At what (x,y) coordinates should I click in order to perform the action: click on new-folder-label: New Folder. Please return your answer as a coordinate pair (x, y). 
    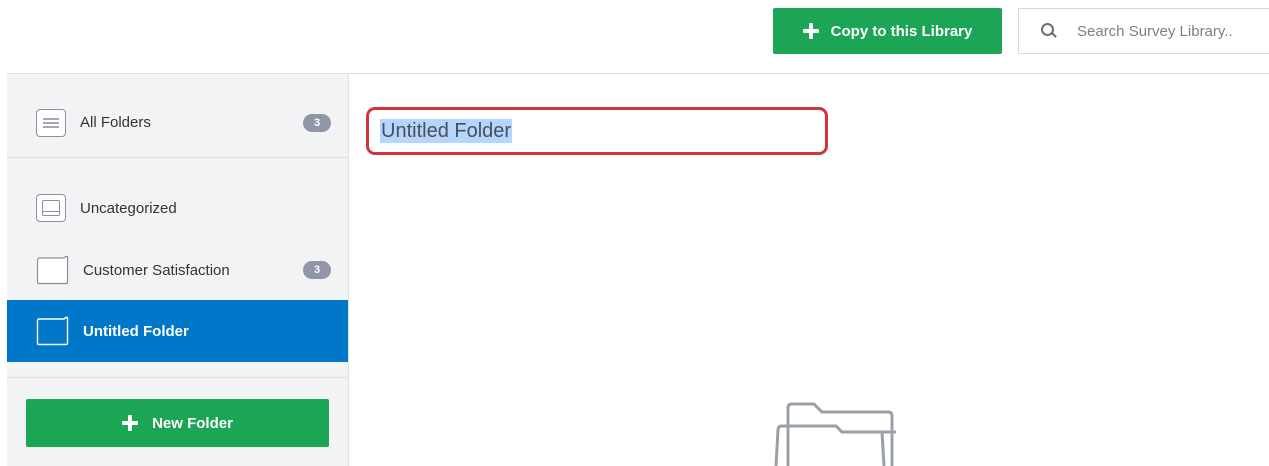
    Looking at the image, I should click on (192, 423).